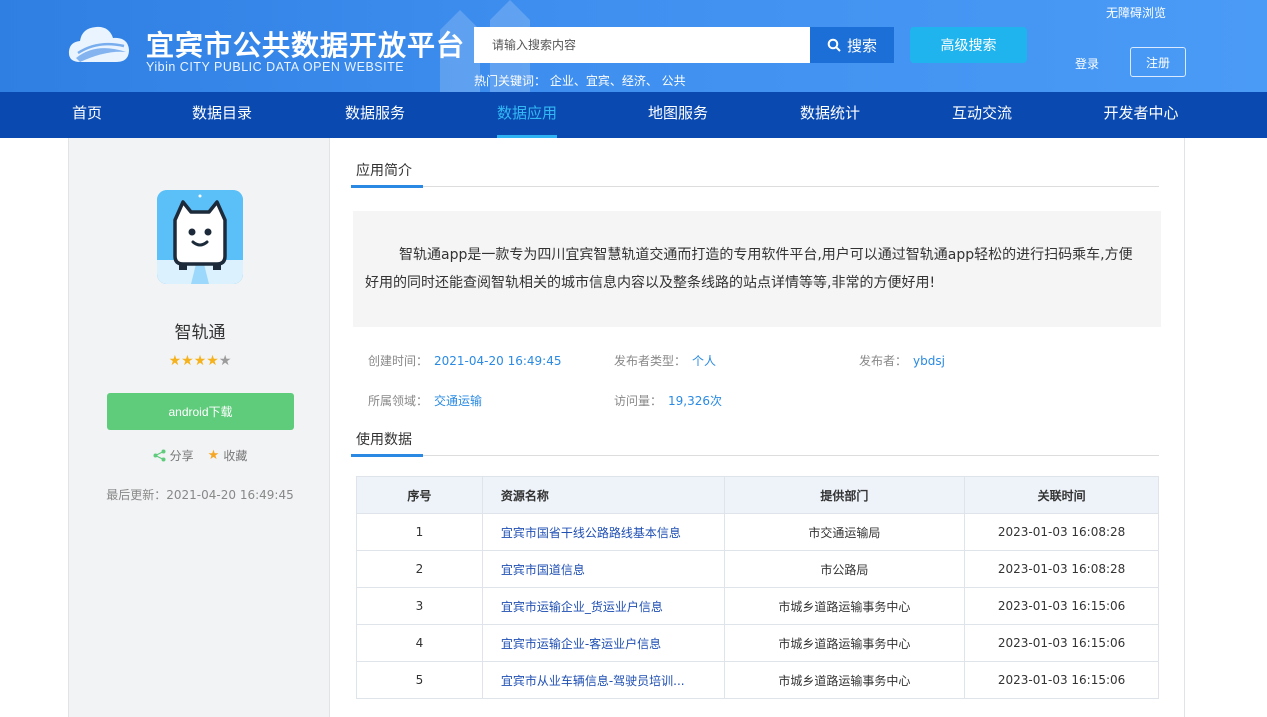  Describe the element at coordinates (398, 401) in the screenshot. I see `domain-label: 所属领域：` at that location.